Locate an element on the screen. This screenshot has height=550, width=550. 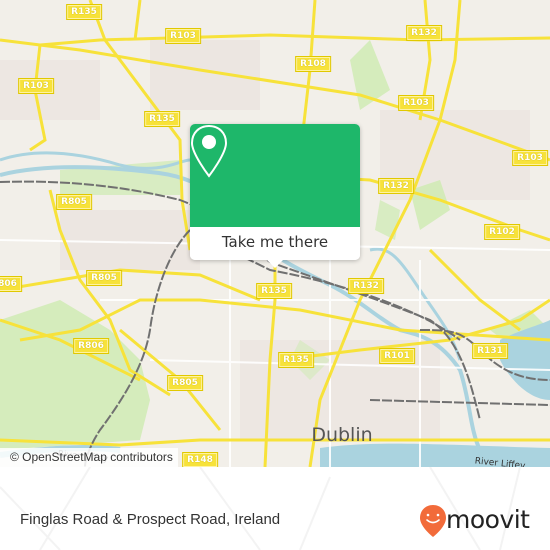
road-label: R108 is located at coordinates (313, 64).